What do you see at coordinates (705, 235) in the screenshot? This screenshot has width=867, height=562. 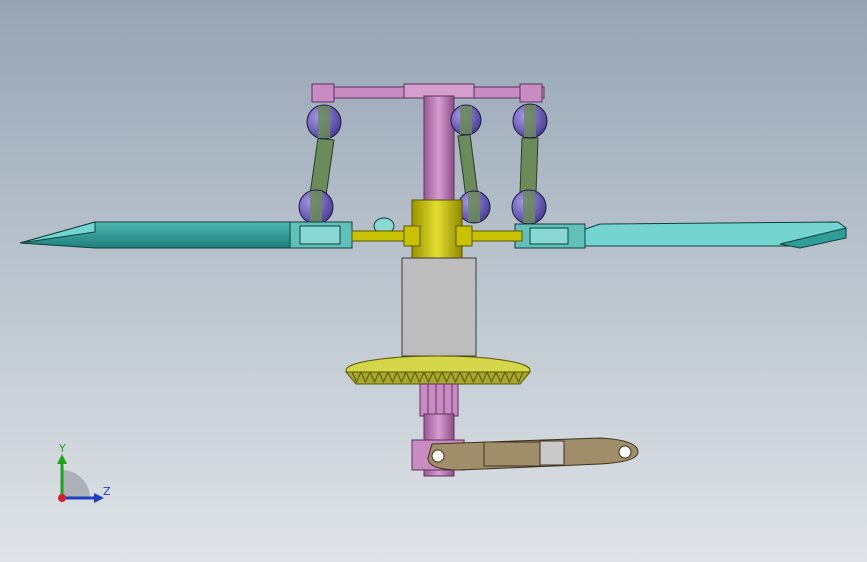 I see `rotor-blade-right` at bounding box center [705, 235].